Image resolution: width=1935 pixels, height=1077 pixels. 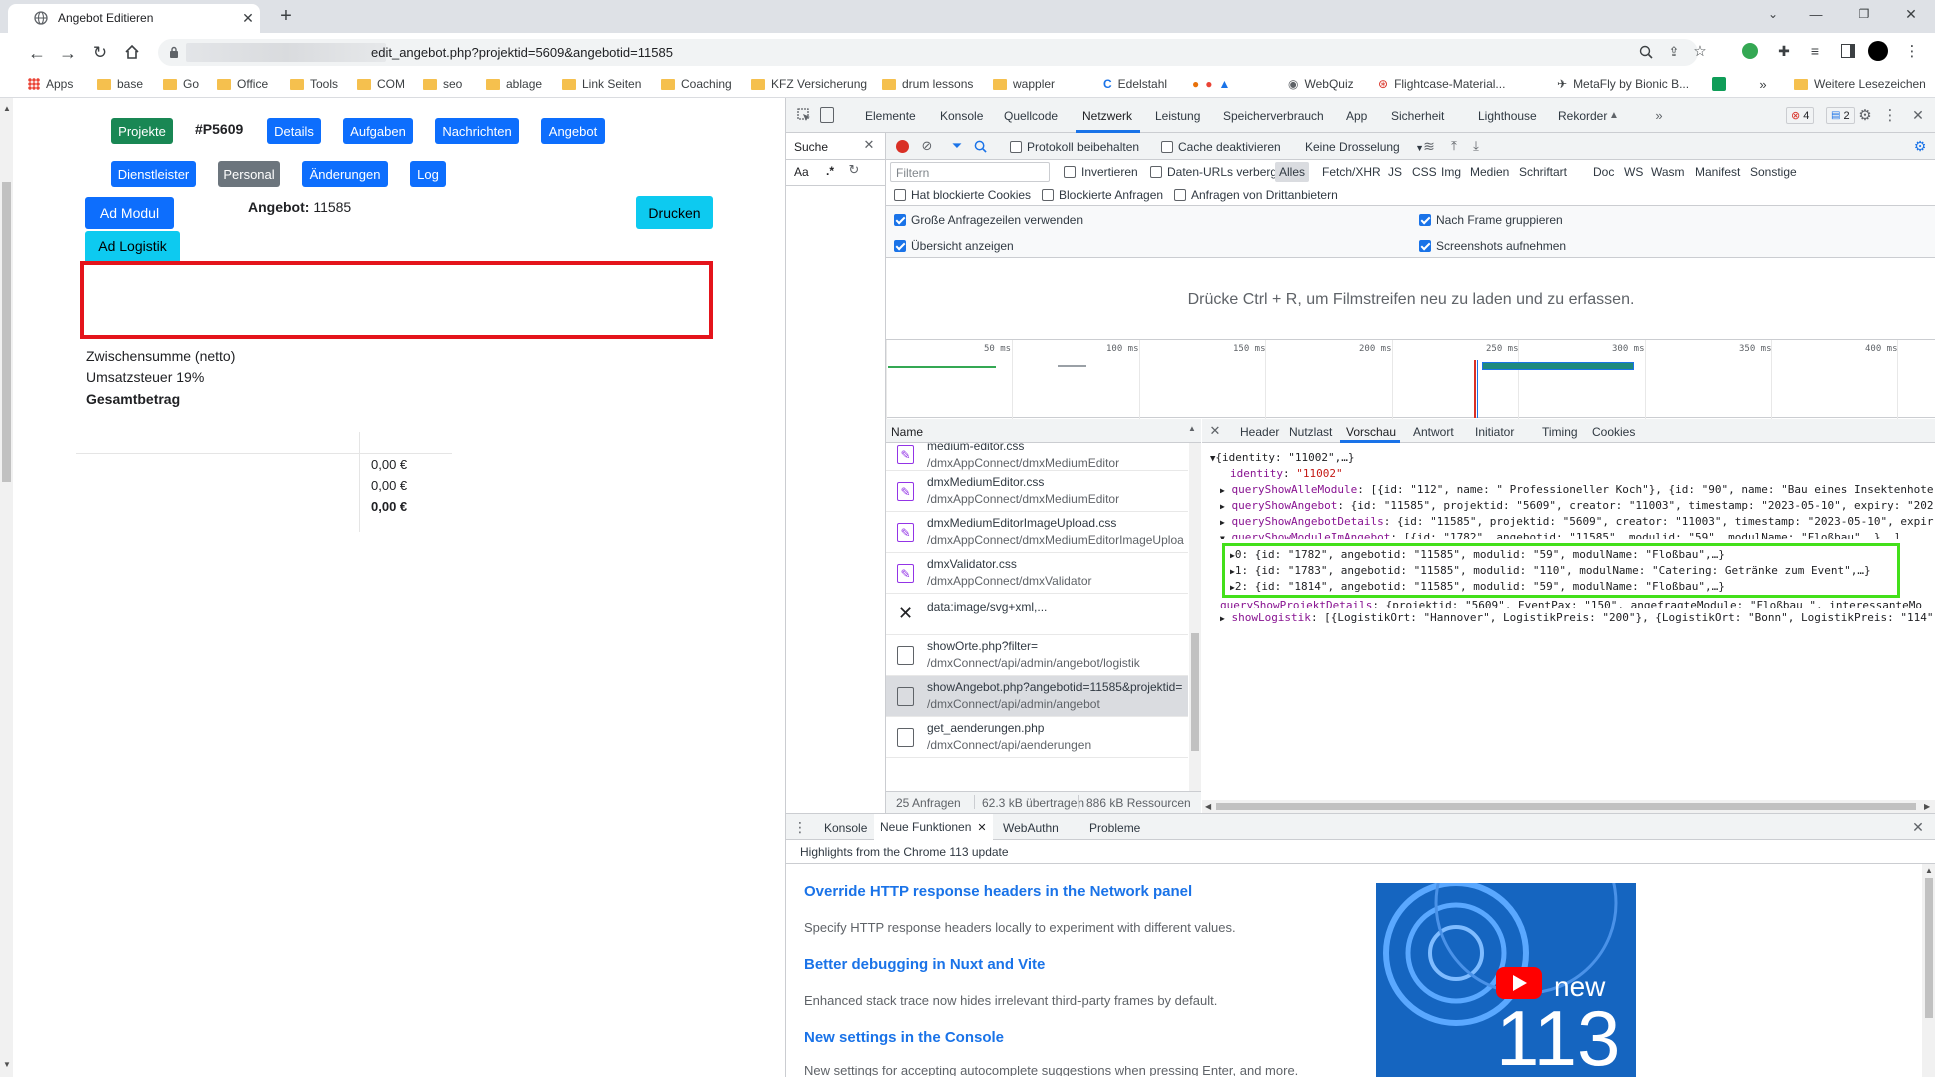 What do you see at coordinates (1221, 147) in the screenshot?
I see `disable-cache-checkbox: Cache deaktivieren` at bounding box center [1221, 147].